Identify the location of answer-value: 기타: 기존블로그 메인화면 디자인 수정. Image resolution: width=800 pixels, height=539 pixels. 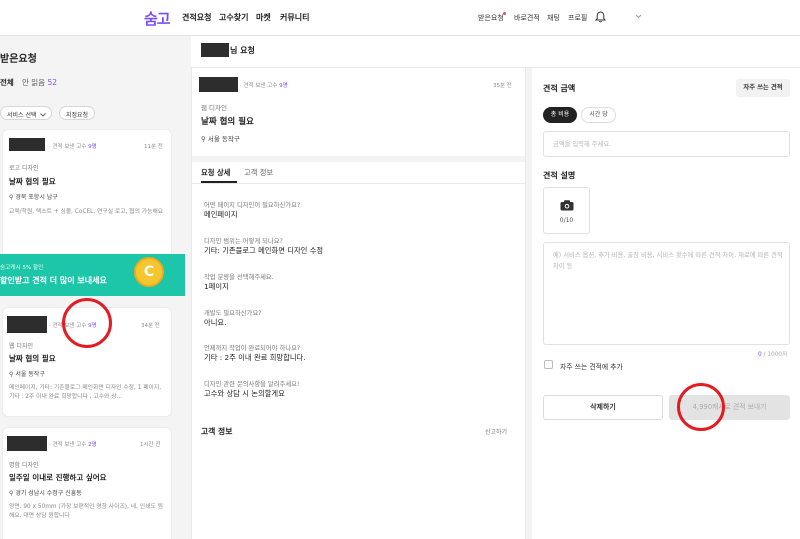
(264, 250).